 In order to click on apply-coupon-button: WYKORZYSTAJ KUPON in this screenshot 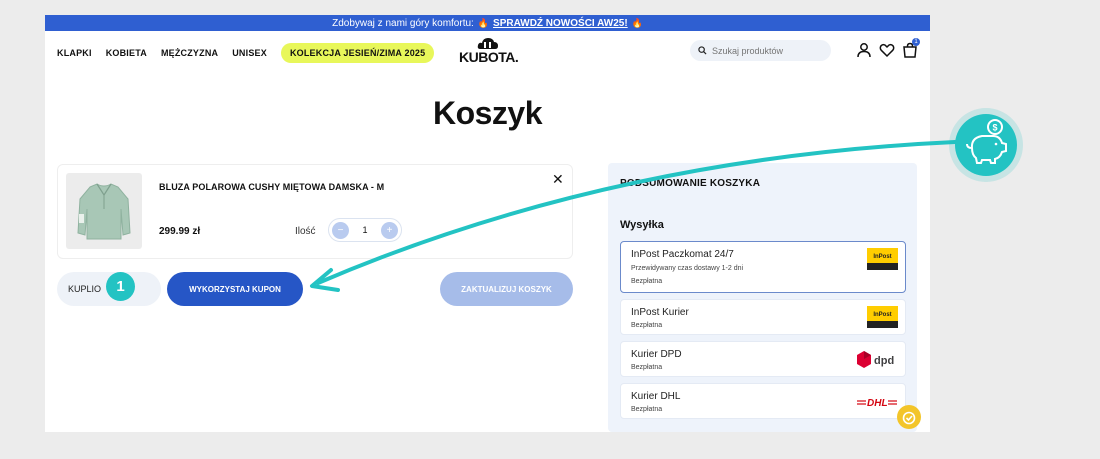, I will do `click(235, 289)`.